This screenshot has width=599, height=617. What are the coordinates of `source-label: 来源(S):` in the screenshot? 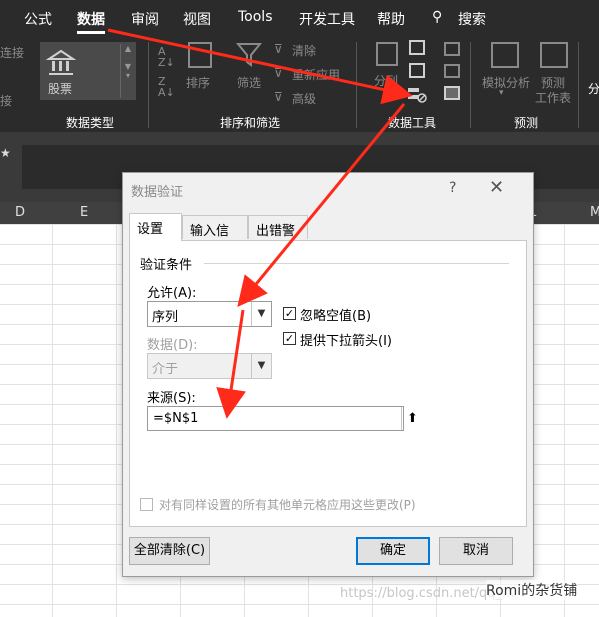 It's located at (171, 398).